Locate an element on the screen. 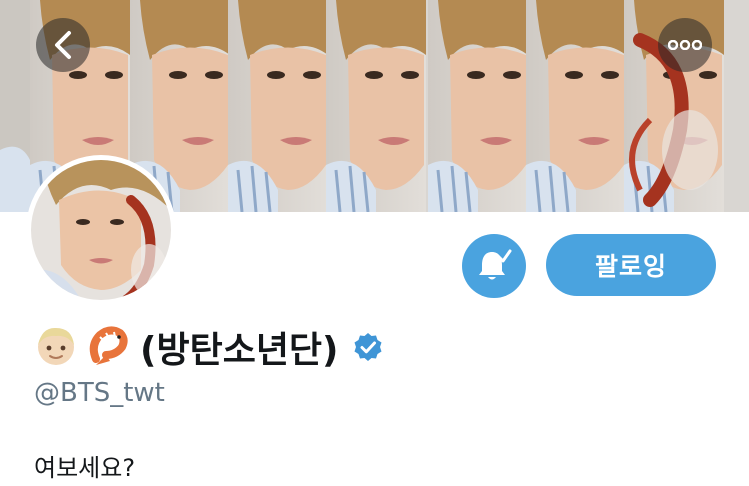 The image size is (749, 486). more-dots-icon is located at coordinates (685, 45).